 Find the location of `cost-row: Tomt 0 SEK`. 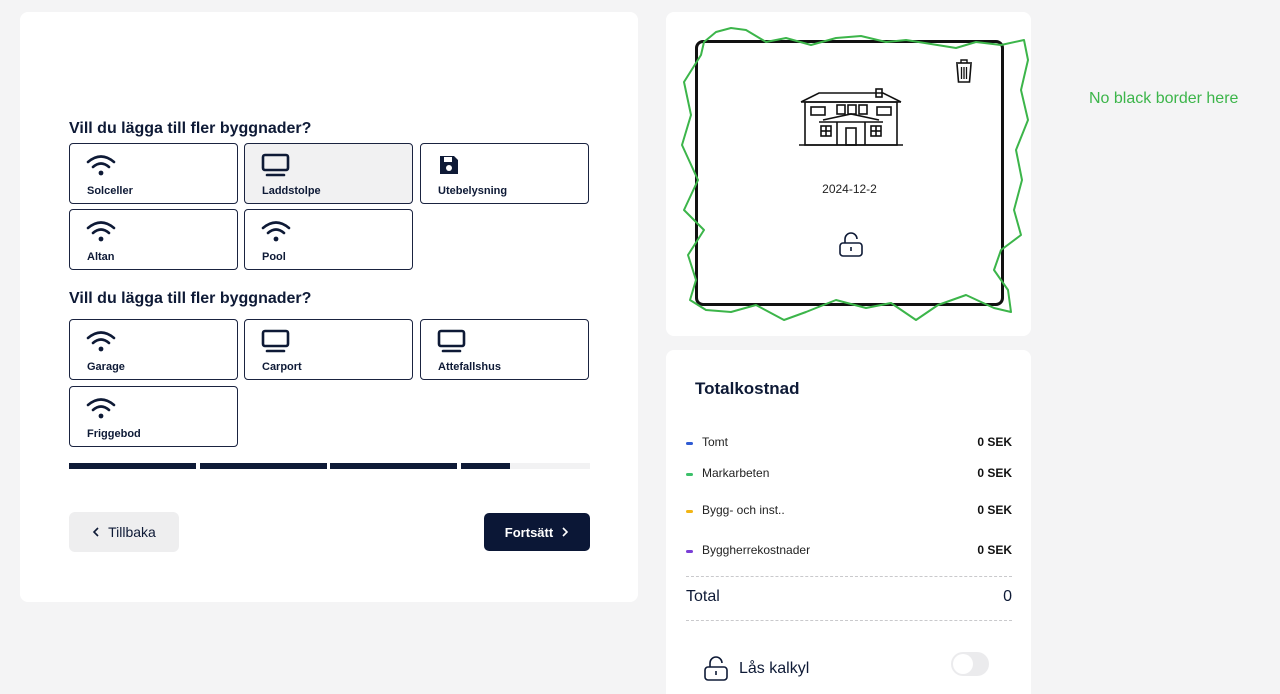

cost-row: Tomt 0 SEK is located at coordinates (849, 443).